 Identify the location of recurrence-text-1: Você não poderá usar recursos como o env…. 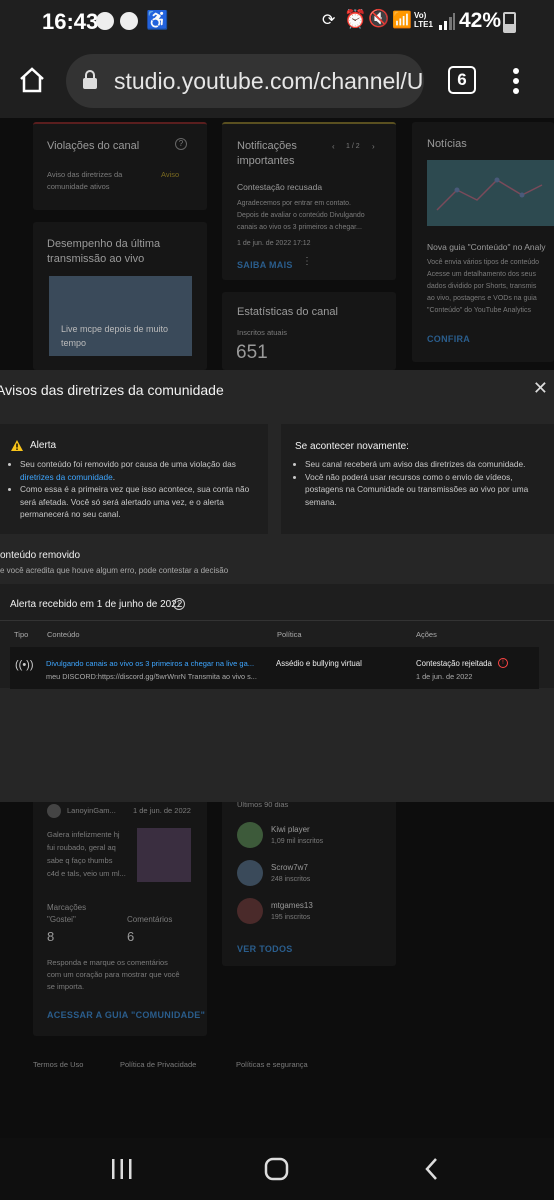
(409, 476).